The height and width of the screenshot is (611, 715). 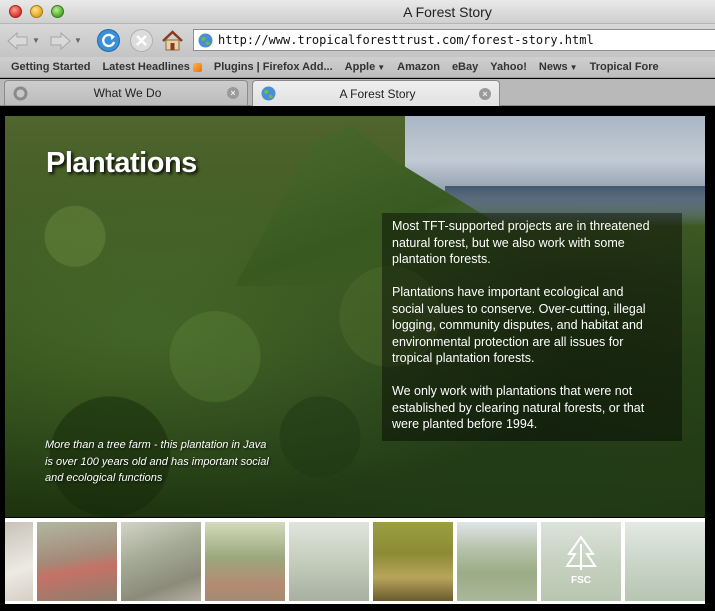 What do you see at coordinates (581, 580) in the screenshot?
I see `fsc-logo-text: FSC` at bounding box center [581, 580].